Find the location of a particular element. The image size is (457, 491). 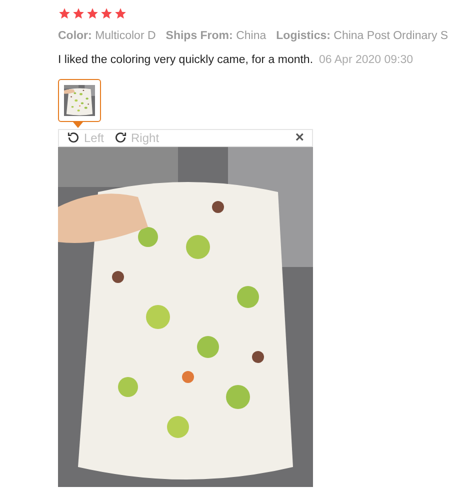

rotate-right-icon is located at coordinates (121, 137).